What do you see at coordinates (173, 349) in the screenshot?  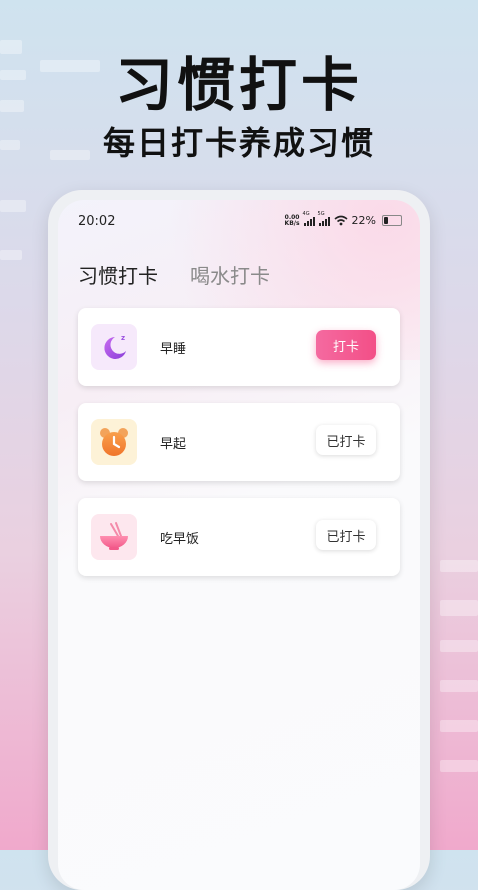 I see `habit-name: 早睡` at bounding box center [173, 349].